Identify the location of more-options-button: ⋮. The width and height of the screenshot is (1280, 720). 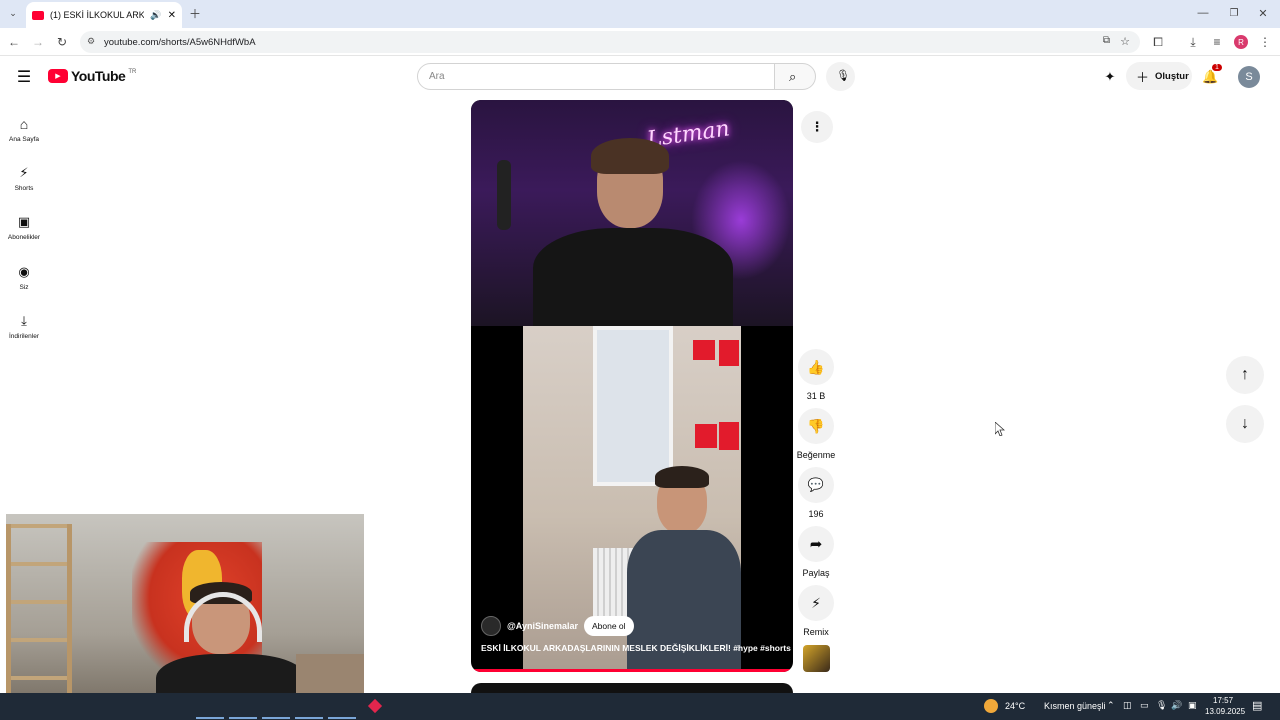
(817, 127).